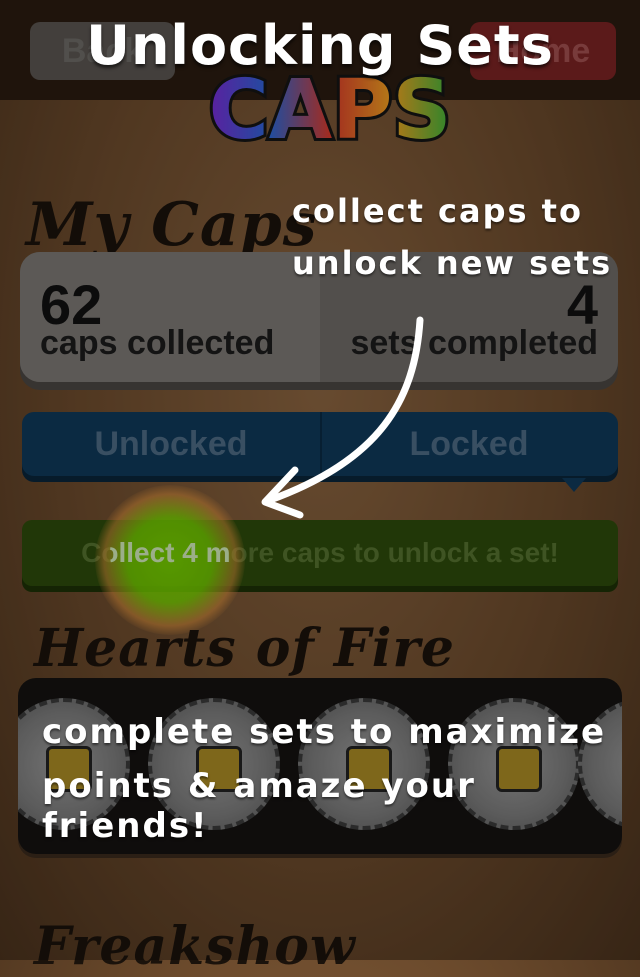  Describe the element at coordinates (259, 806) in the screenshot. I see `hint-bottom-line2: points & amaze your friends!` at that location.